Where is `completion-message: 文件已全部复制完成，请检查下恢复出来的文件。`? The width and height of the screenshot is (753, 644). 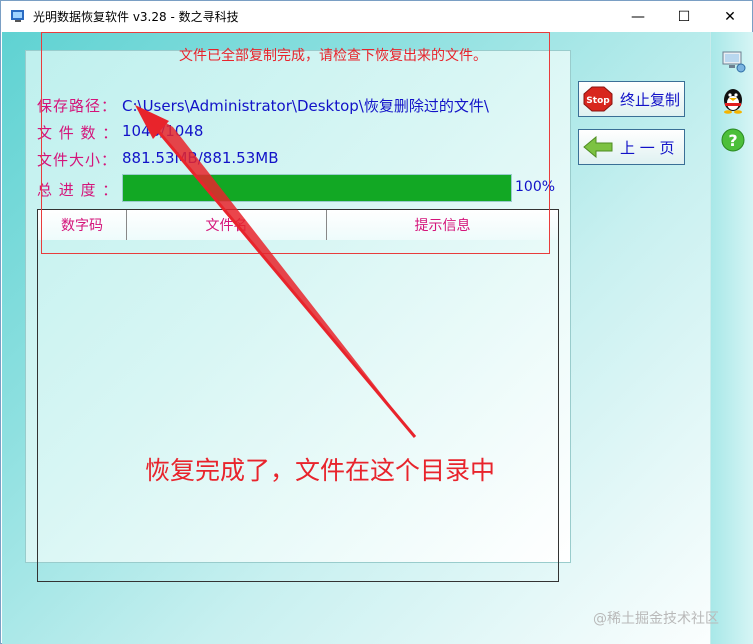 completion-message: 文件已全部复制完成，请检查下恢复出来的文件。 is located at coordinates (333, 56).